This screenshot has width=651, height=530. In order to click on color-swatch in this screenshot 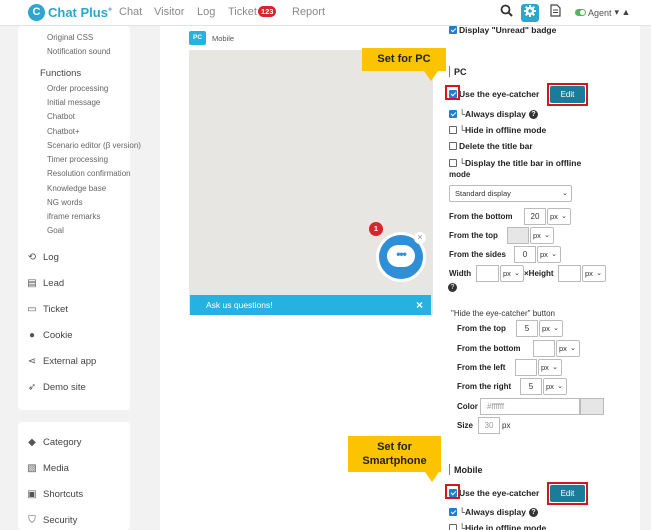, I will do `click(592, 406)`.